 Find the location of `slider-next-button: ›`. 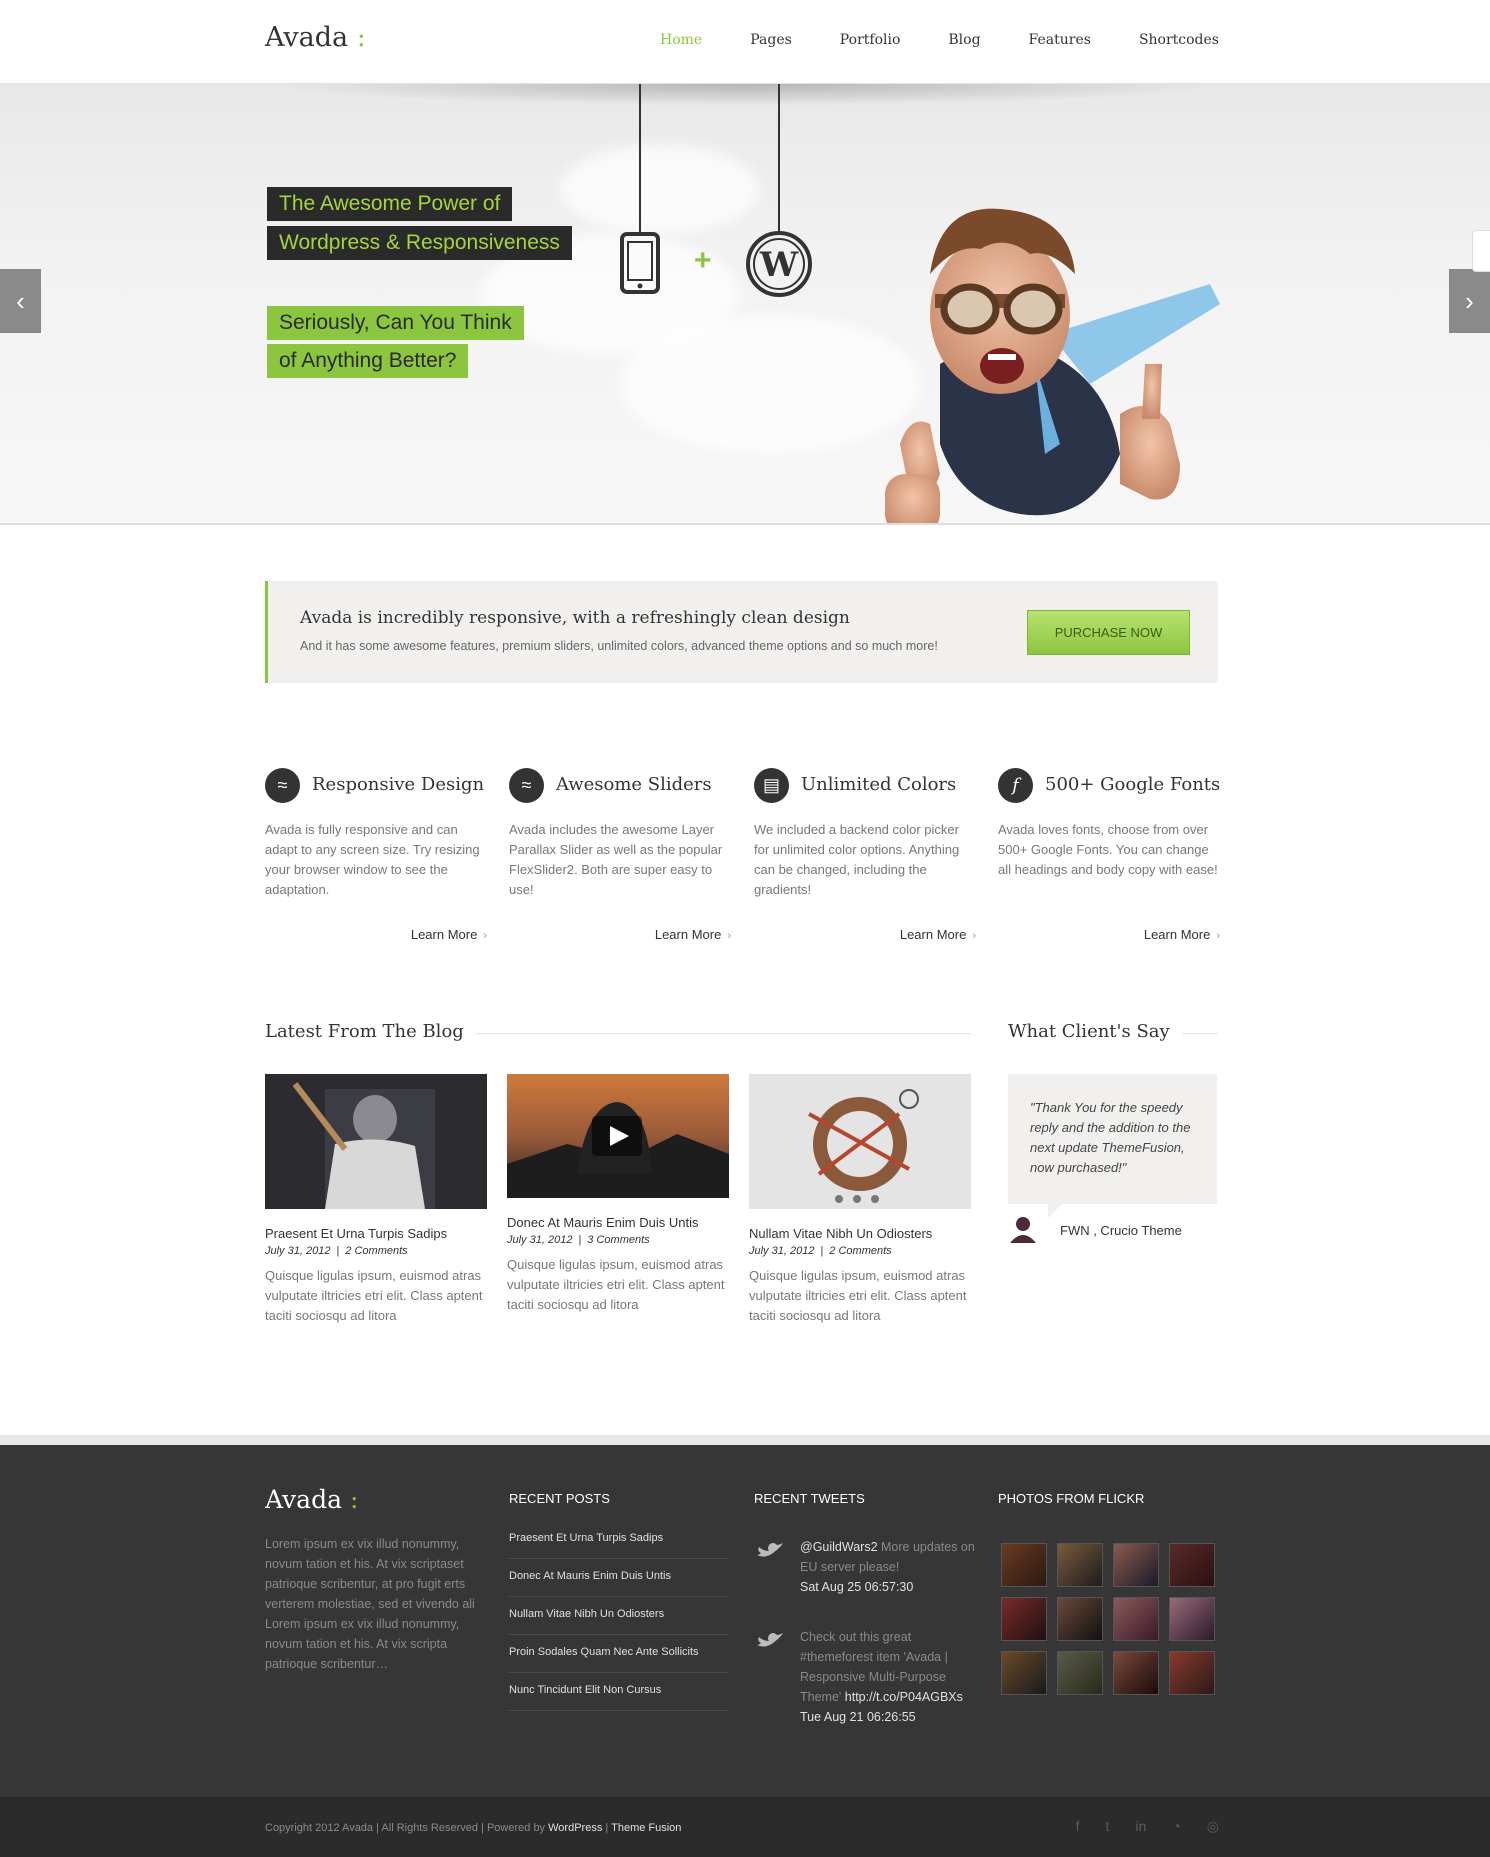

slider-next-button: › is located at coordinates (1469, 301).